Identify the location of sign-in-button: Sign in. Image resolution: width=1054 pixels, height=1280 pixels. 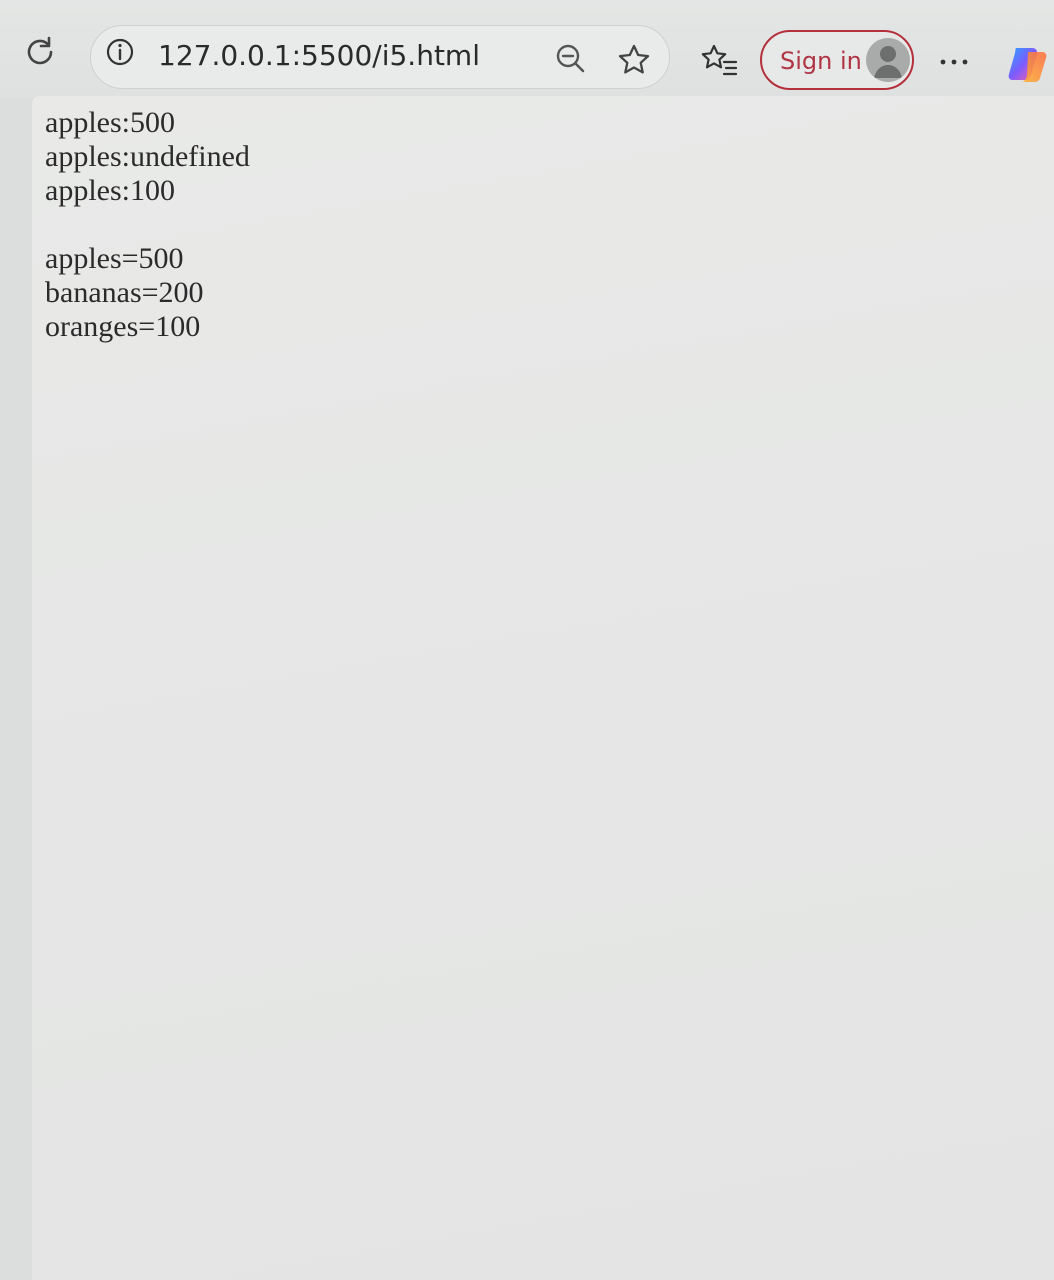
(837, 60).